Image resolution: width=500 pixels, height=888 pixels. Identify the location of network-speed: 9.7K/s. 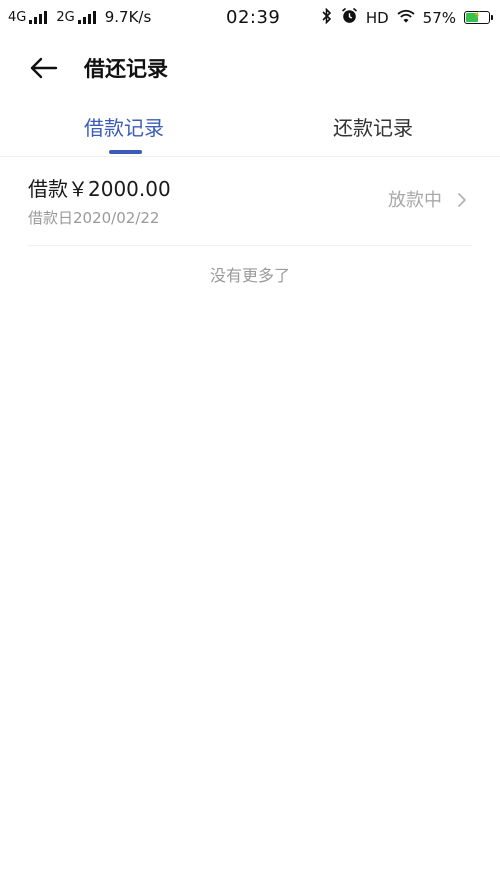
(128, 17).